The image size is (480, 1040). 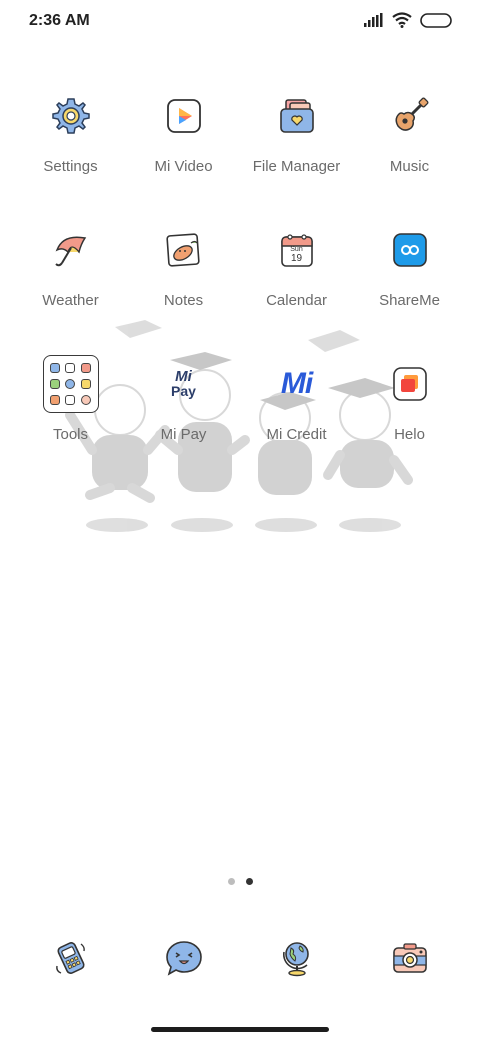 I want to click on settings-gear-icon, so click(x=71, y=116).